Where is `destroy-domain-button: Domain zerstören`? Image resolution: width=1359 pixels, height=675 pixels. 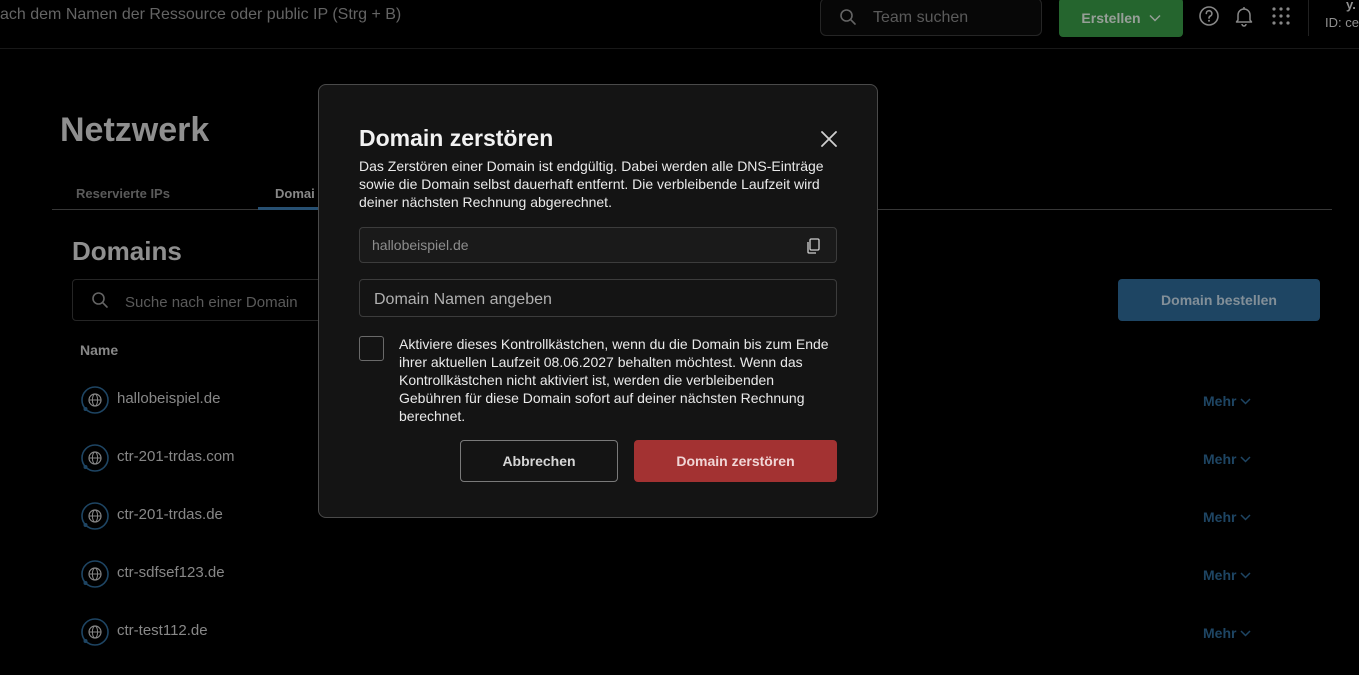
destroy-domain-button: Domain zerstören is located at coordinates (735, 461).